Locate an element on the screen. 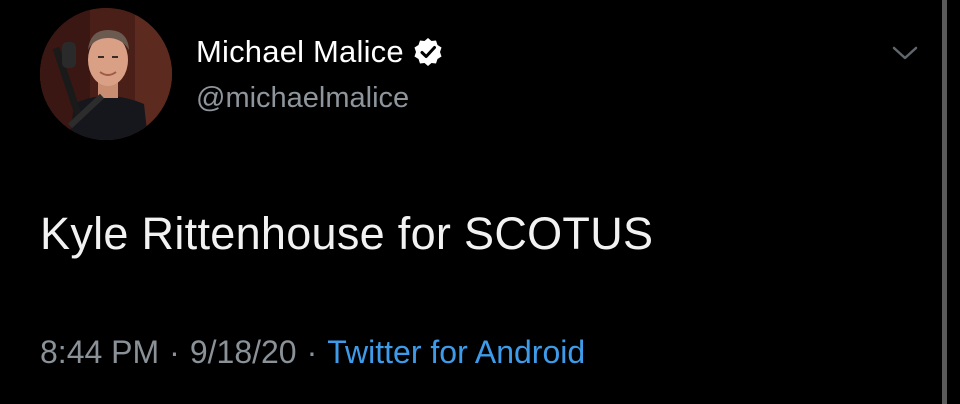 This screenshot has height=404, width=960. tweet-meta: 8:44 PM · 9/18/20 · Twitter for Android is located at coordinates (312, 352).